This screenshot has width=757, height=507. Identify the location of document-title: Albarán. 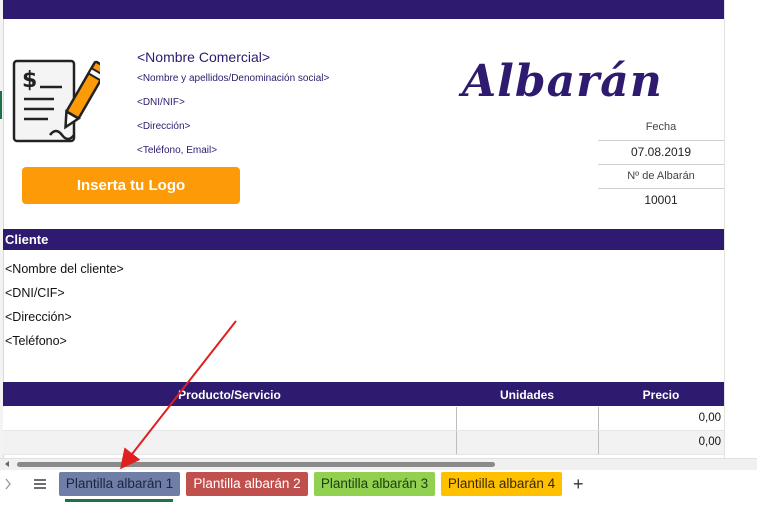
(562, 81).